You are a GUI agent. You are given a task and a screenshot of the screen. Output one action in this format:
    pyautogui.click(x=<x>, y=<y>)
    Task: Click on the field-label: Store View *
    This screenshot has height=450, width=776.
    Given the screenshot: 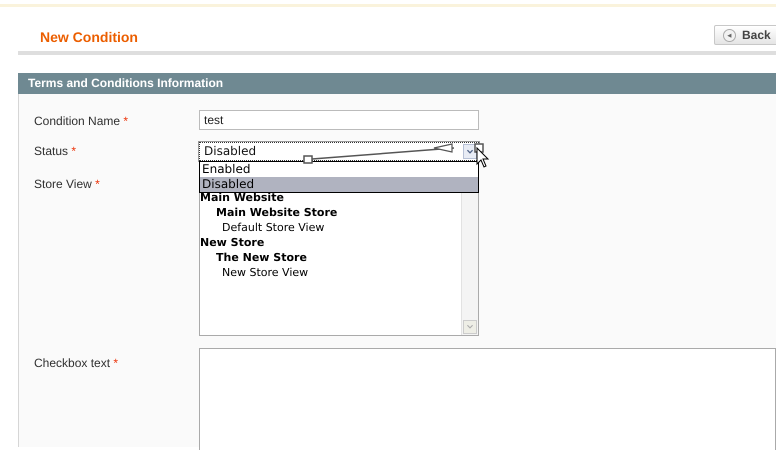 What is the action you would take?
    pyautogui.click(x=67, y=184)
    